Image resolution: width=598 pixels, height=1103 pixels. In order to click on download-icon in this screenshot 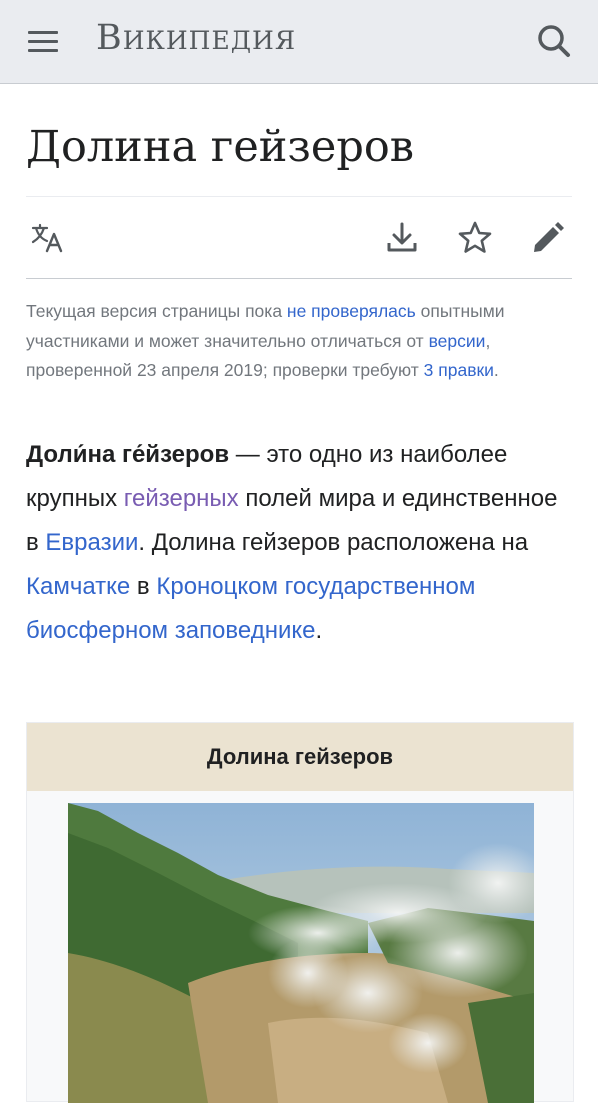, I will do `click(402, 238)`.